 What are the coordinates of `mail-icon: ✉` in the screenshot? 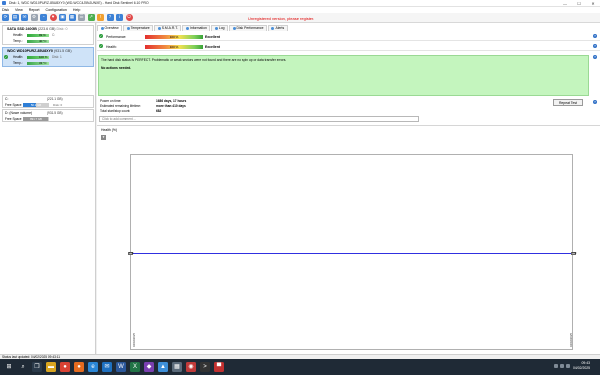 It's located at (24, 17).